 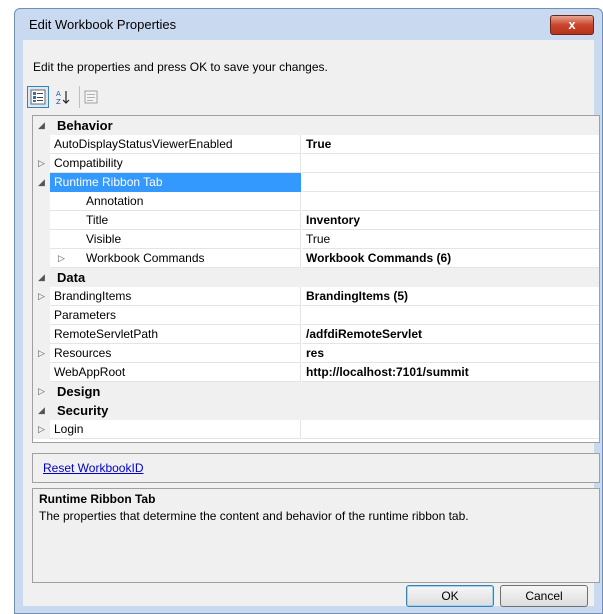 I want to click on property-name: Annotation, so click(x=115, y=201).